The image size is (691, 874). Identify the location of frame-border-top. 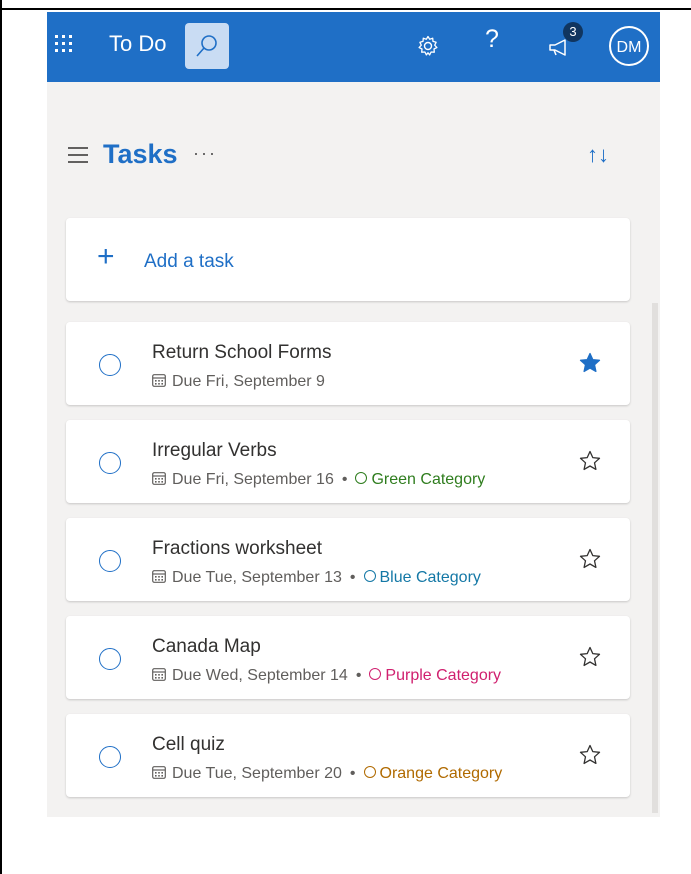
(345, 9).